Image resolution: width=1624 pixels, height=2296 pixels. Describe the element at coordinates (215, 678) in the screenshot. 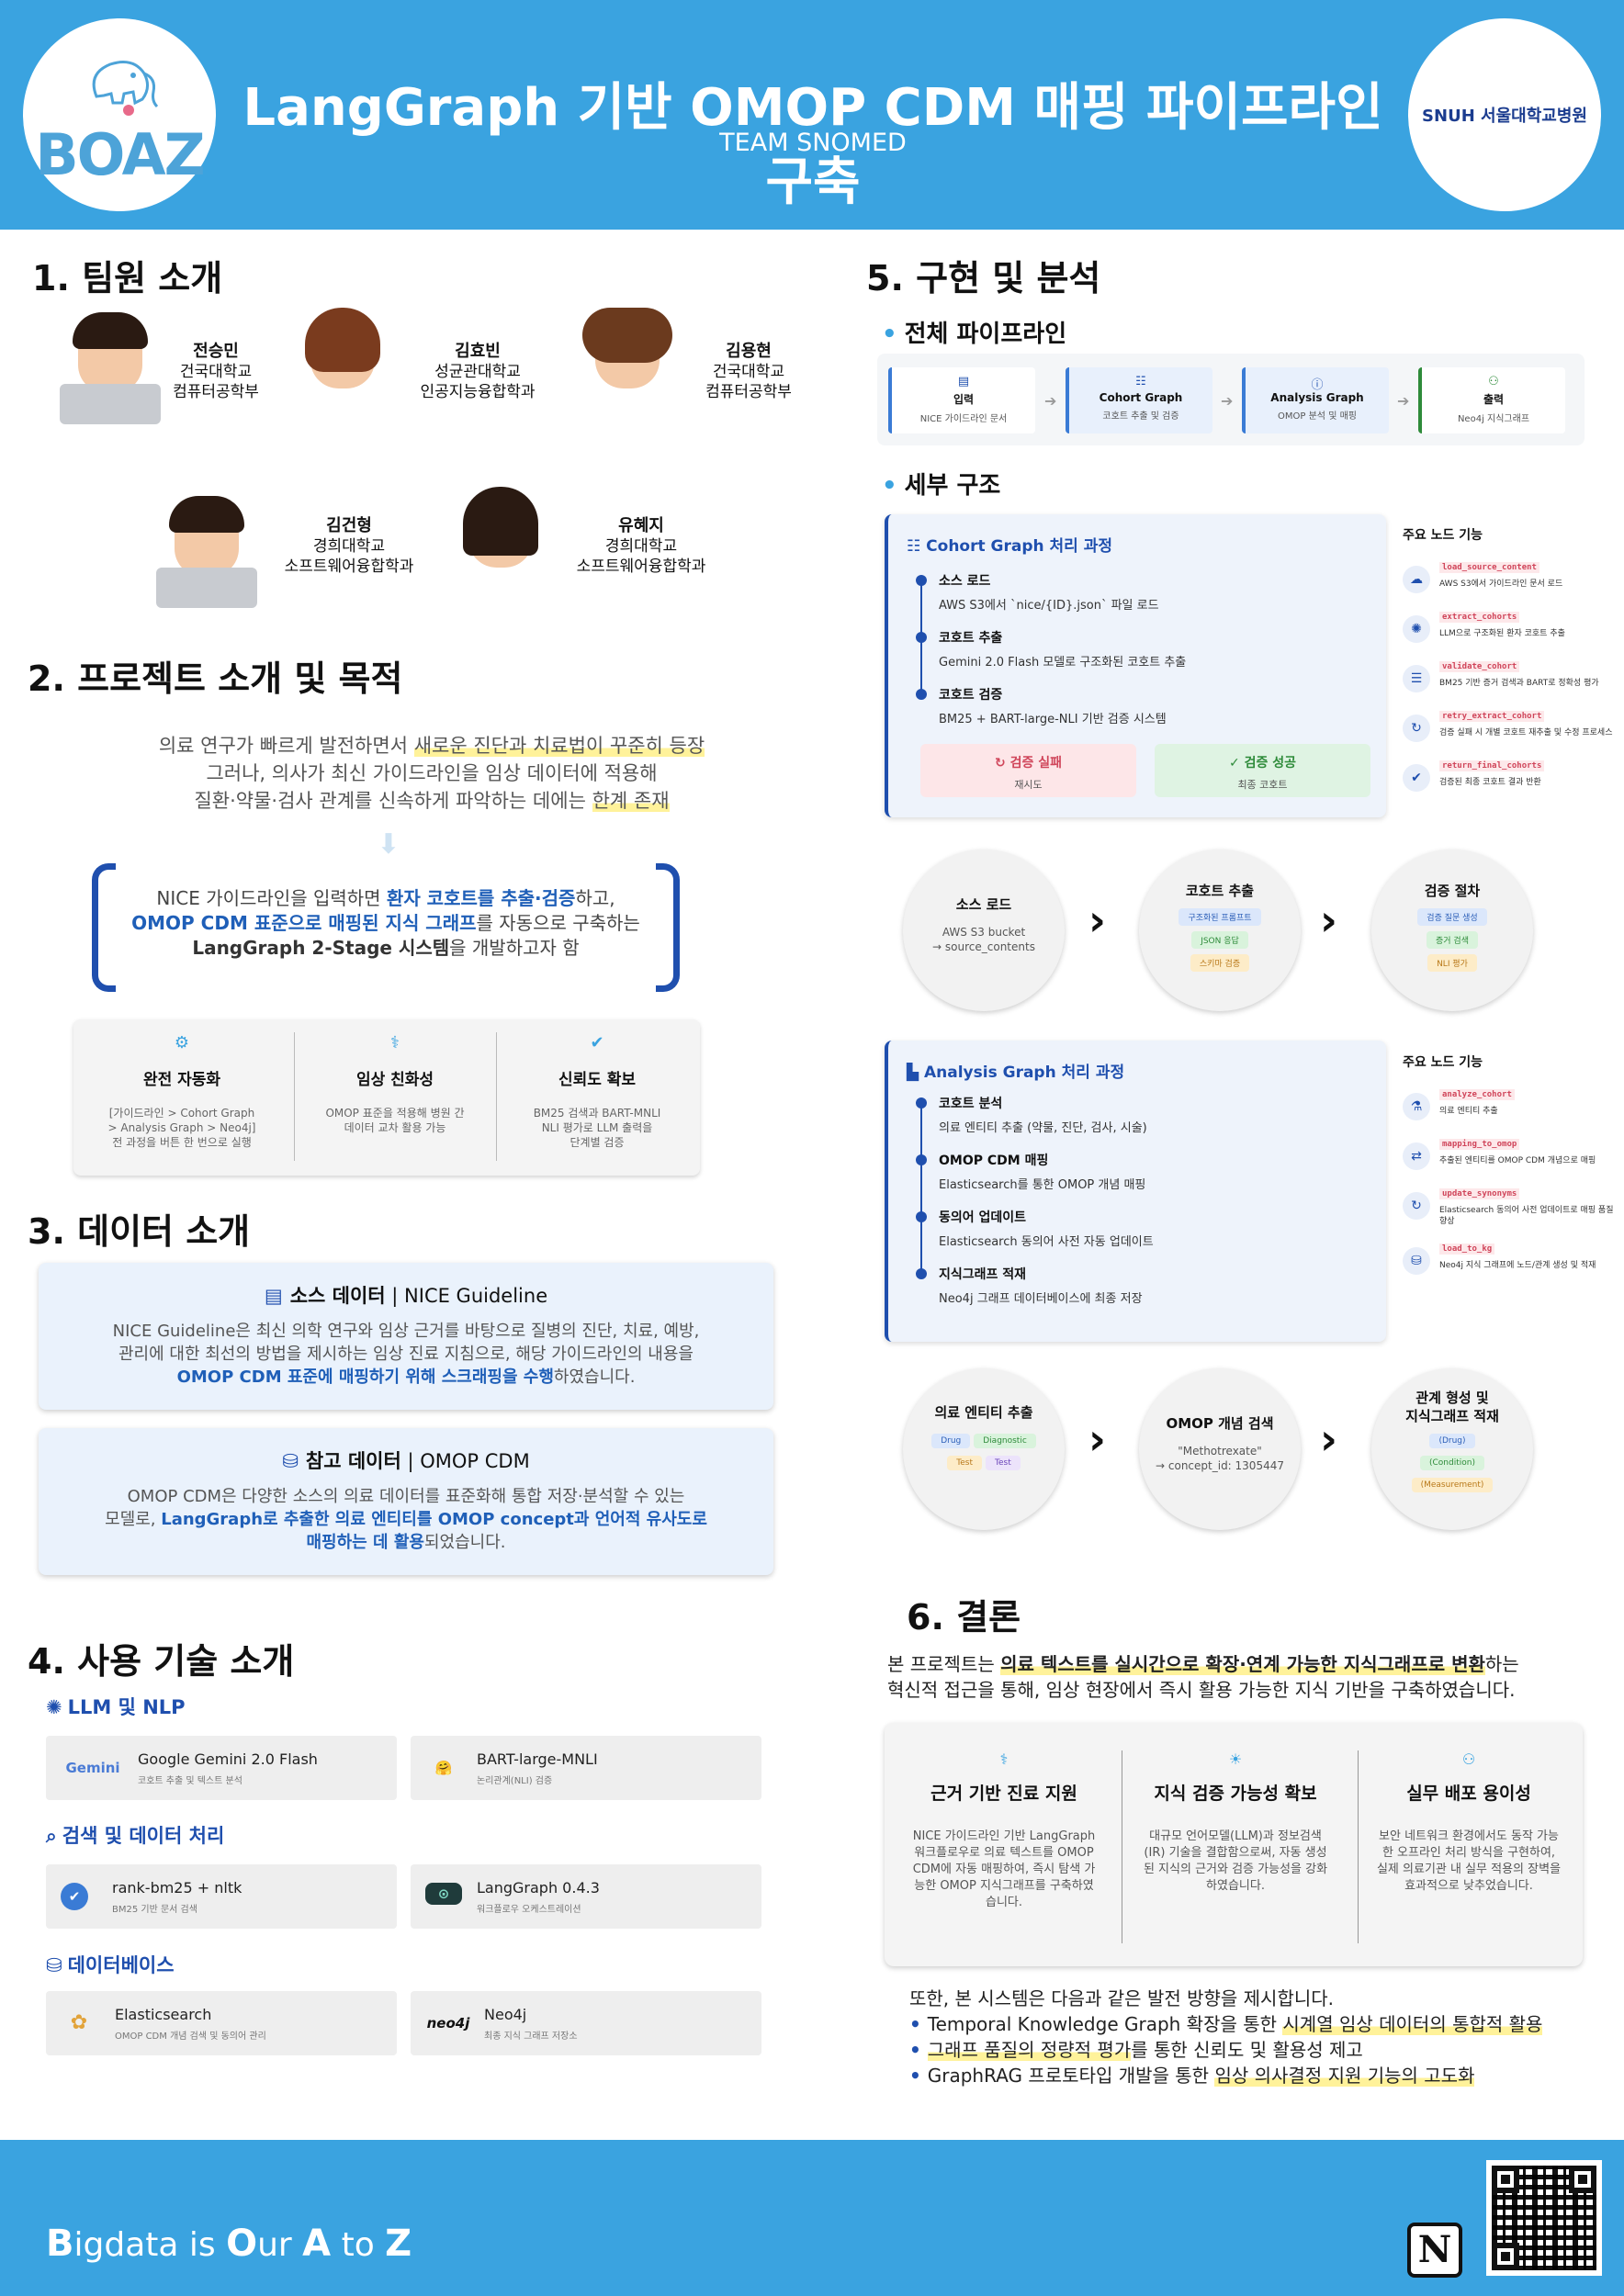

I see `section-project-heading: 2. 프로젝트 소개 및 목적` at that location.